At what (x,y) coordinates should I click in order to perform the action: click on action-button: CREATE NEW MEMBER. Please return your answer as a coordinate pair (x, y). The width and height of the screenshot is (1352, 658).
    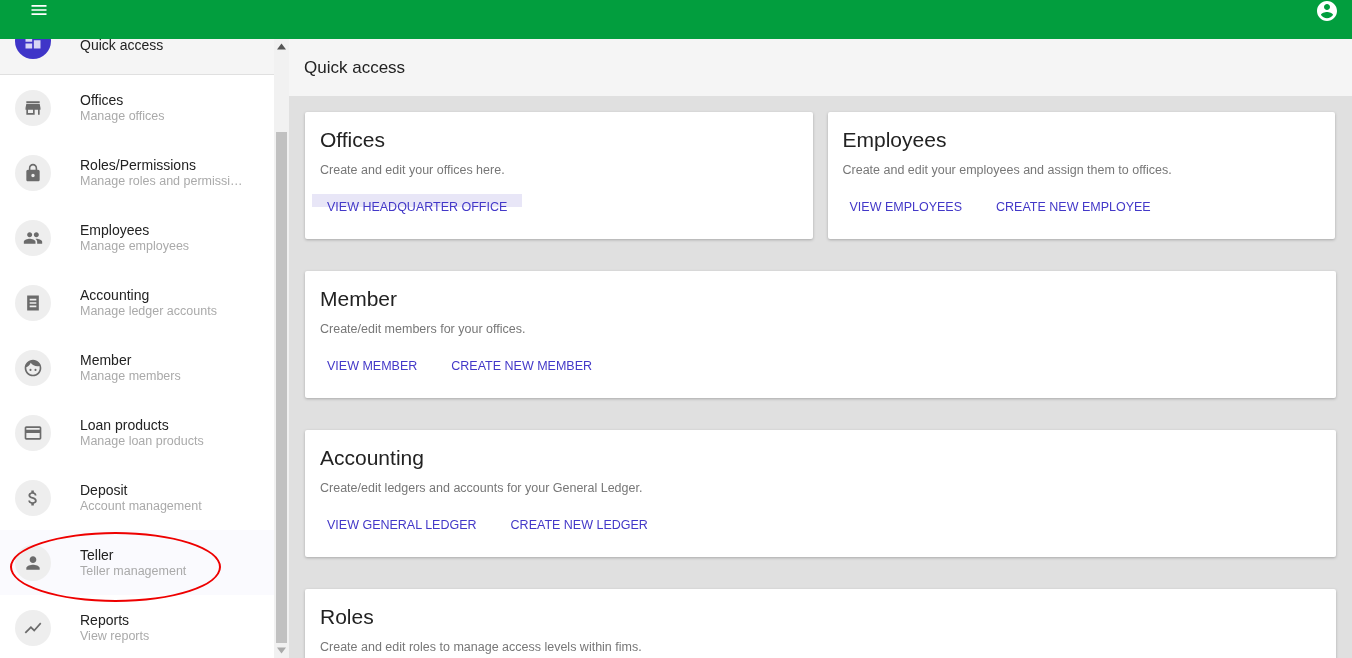
    Looking at the image, I should click on (522, 366).